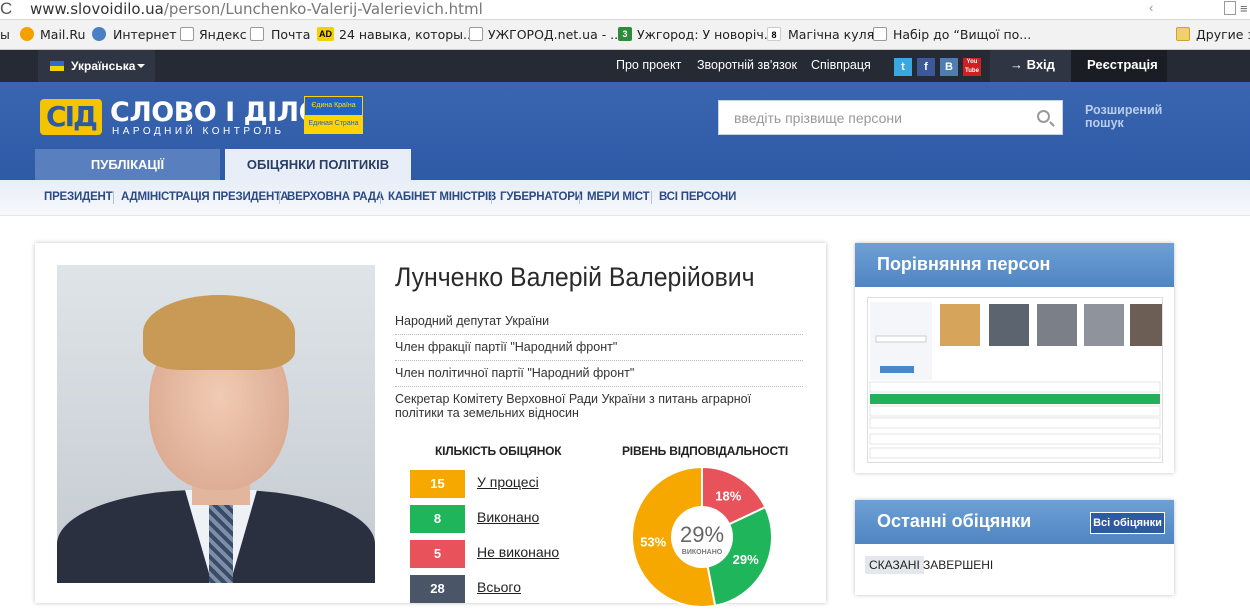  What do you see at coordinates (697, 197) in the screenshot?
I see `nav-all-persons: ВСІ ПЕРСОНИ` at bounding box center [697, 197].